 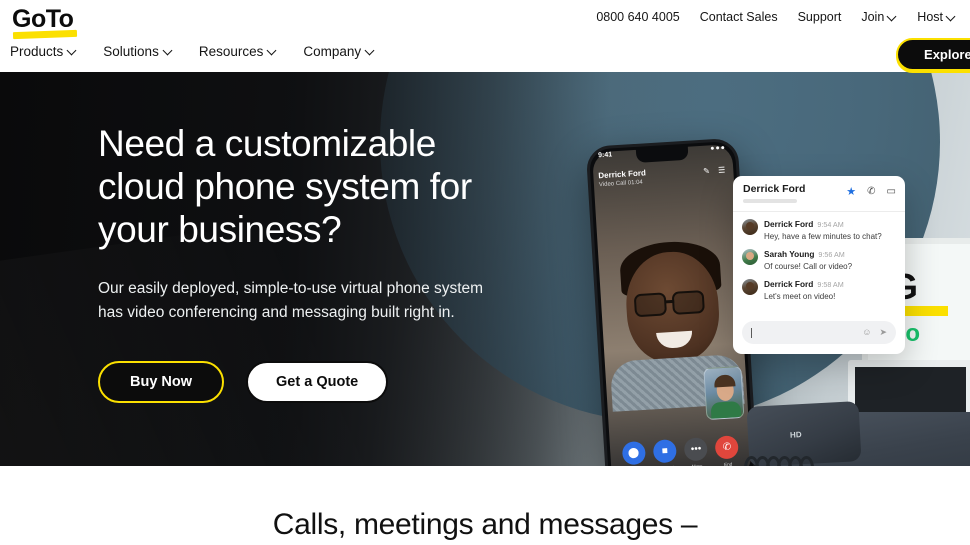 What do you see at coordinates (161, 382) in the screenshot?
I see `buy-now-button: Buy Now` at bounding box center [161, 382].